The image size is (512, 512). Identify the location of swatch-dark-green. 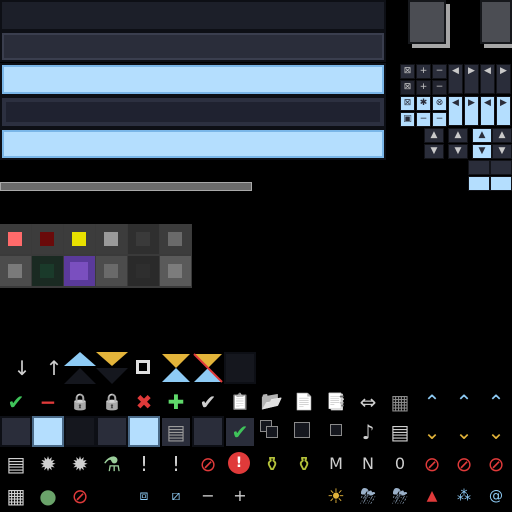
(47, 271).